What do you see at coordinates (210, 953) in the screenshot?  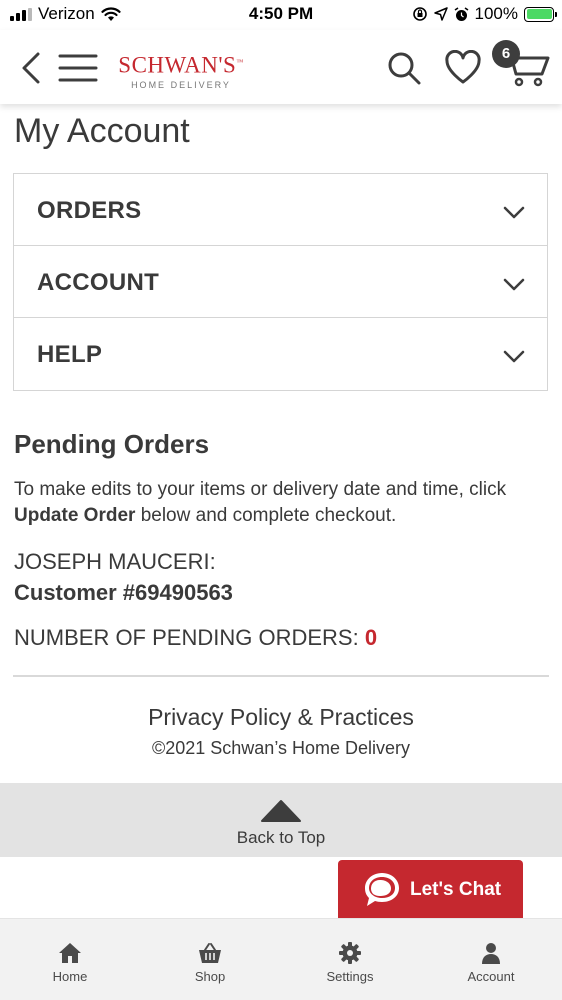 I see `basket-icon` at bounding box center [210, 953].